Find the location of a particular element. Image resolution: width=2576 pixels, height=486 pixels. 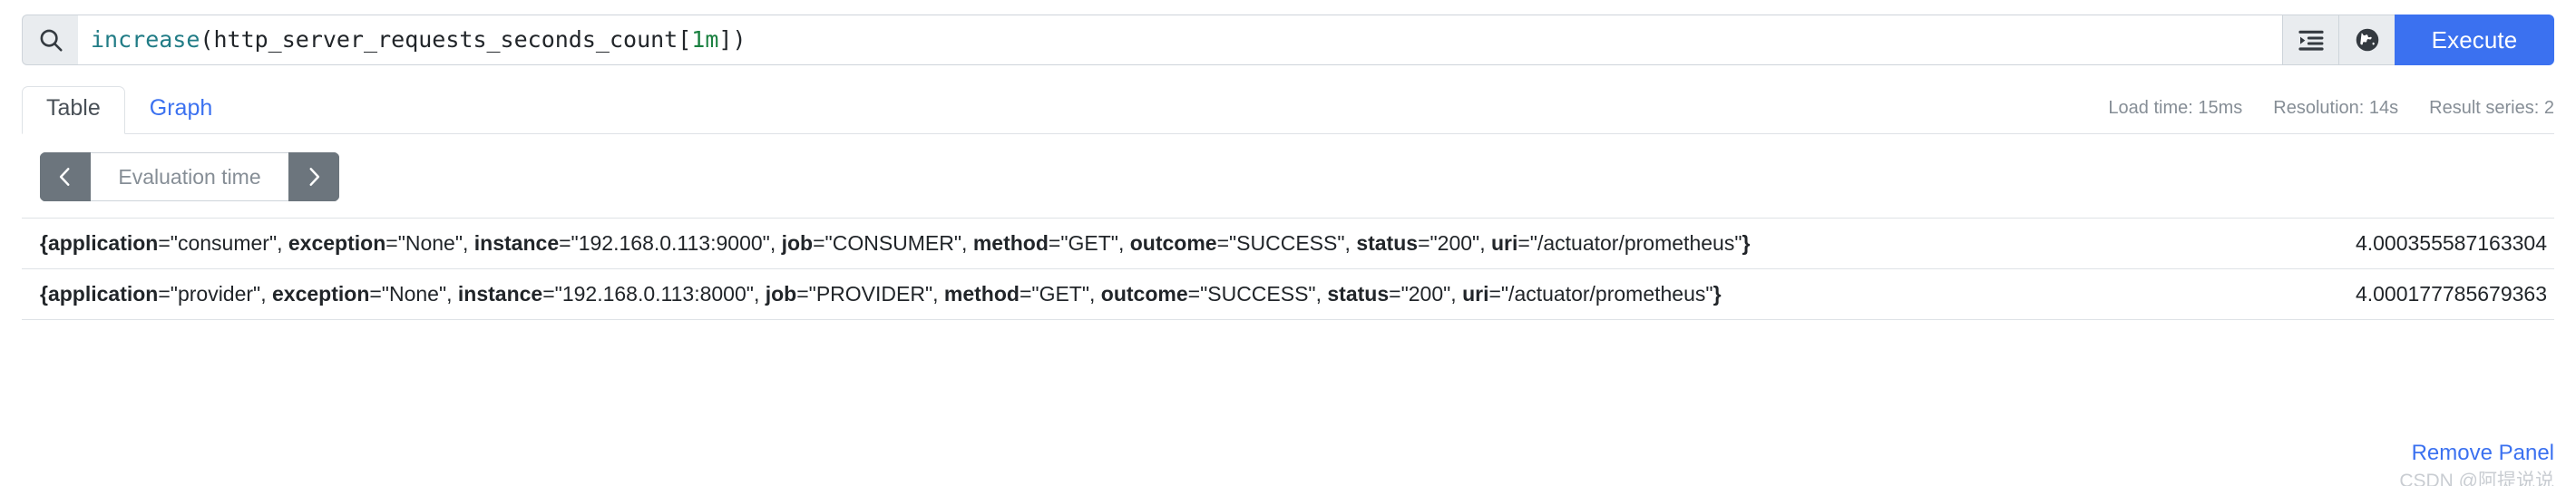

metric-value: 4.000355587163304 is located at coordinates (2451, 243).